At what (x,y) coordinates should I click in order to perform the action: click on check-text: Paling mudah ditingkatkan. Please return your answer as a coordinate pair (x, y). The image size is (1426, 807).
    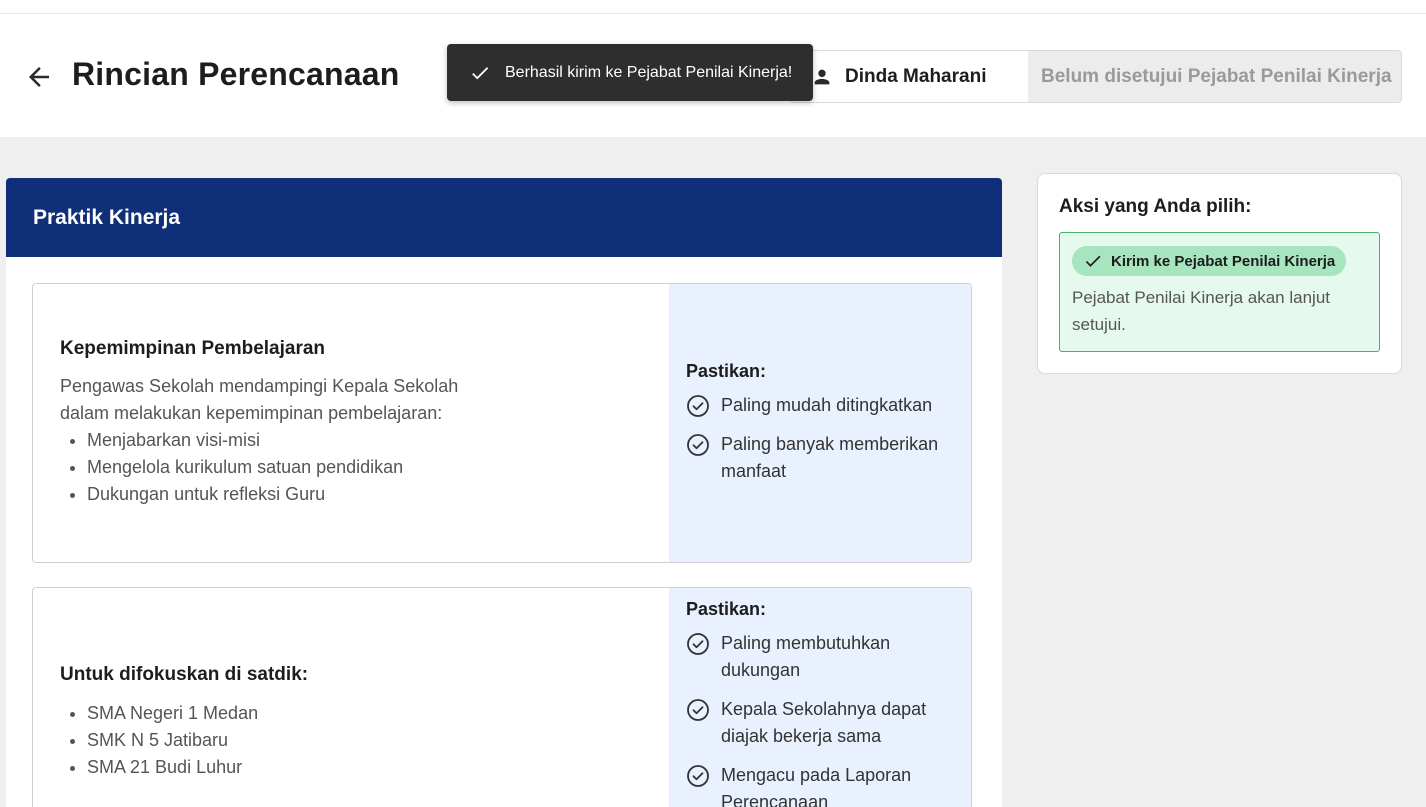
    Looking at the image, I should click on (827, 405).